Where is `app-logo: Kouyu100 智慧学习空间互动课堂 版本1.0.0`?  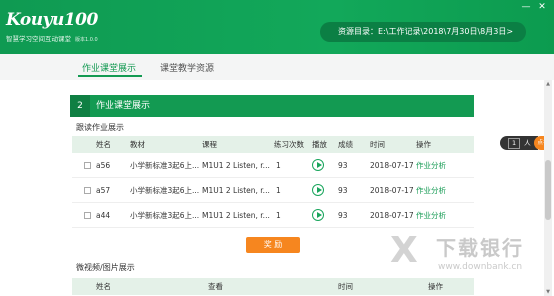 app-logo: Kouyu100 智慧学习空间互动课堂 版本1.0.0 is located at coordinates (66, 29).